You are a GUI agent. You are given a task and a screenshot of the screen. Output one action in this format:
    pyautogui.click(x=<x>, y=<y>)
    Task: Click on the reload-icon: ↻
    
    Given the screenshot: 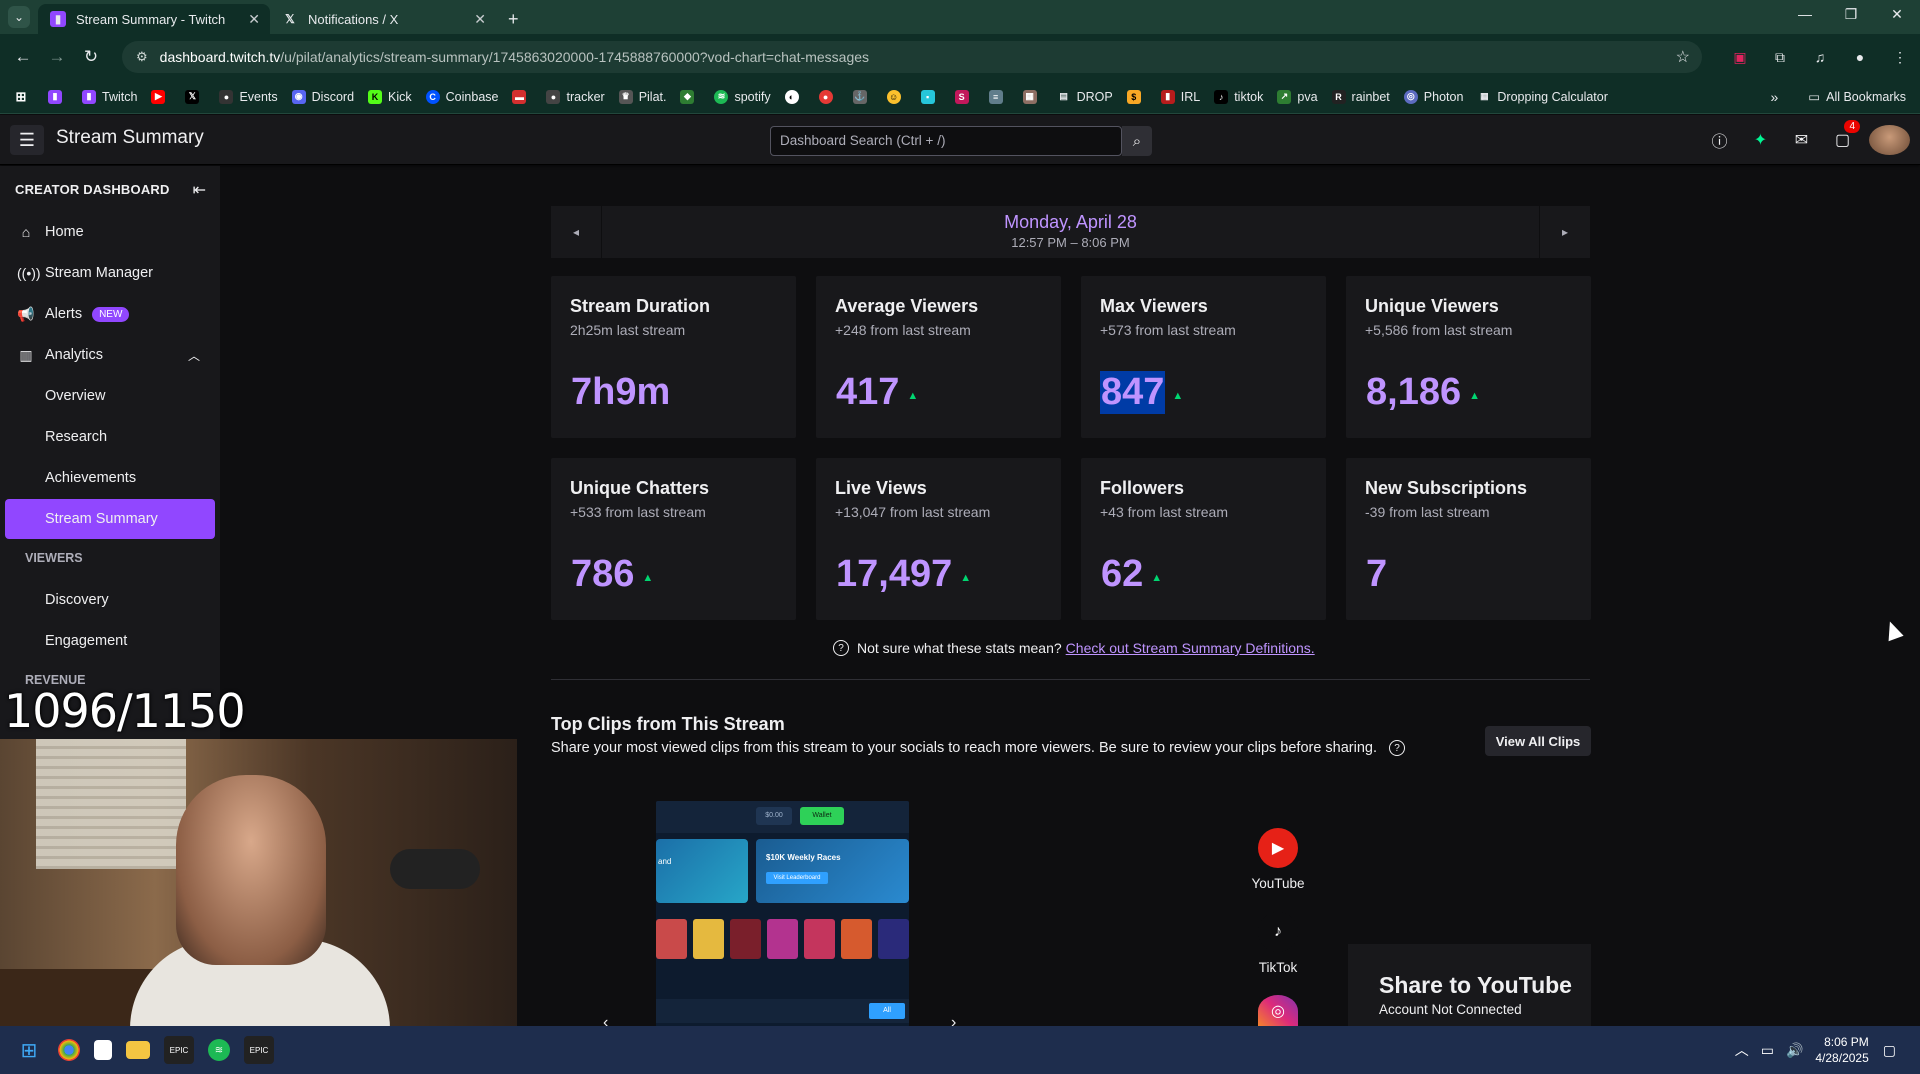 What is the action you would take?
    pyautogui.click(x=91, y=57)
    